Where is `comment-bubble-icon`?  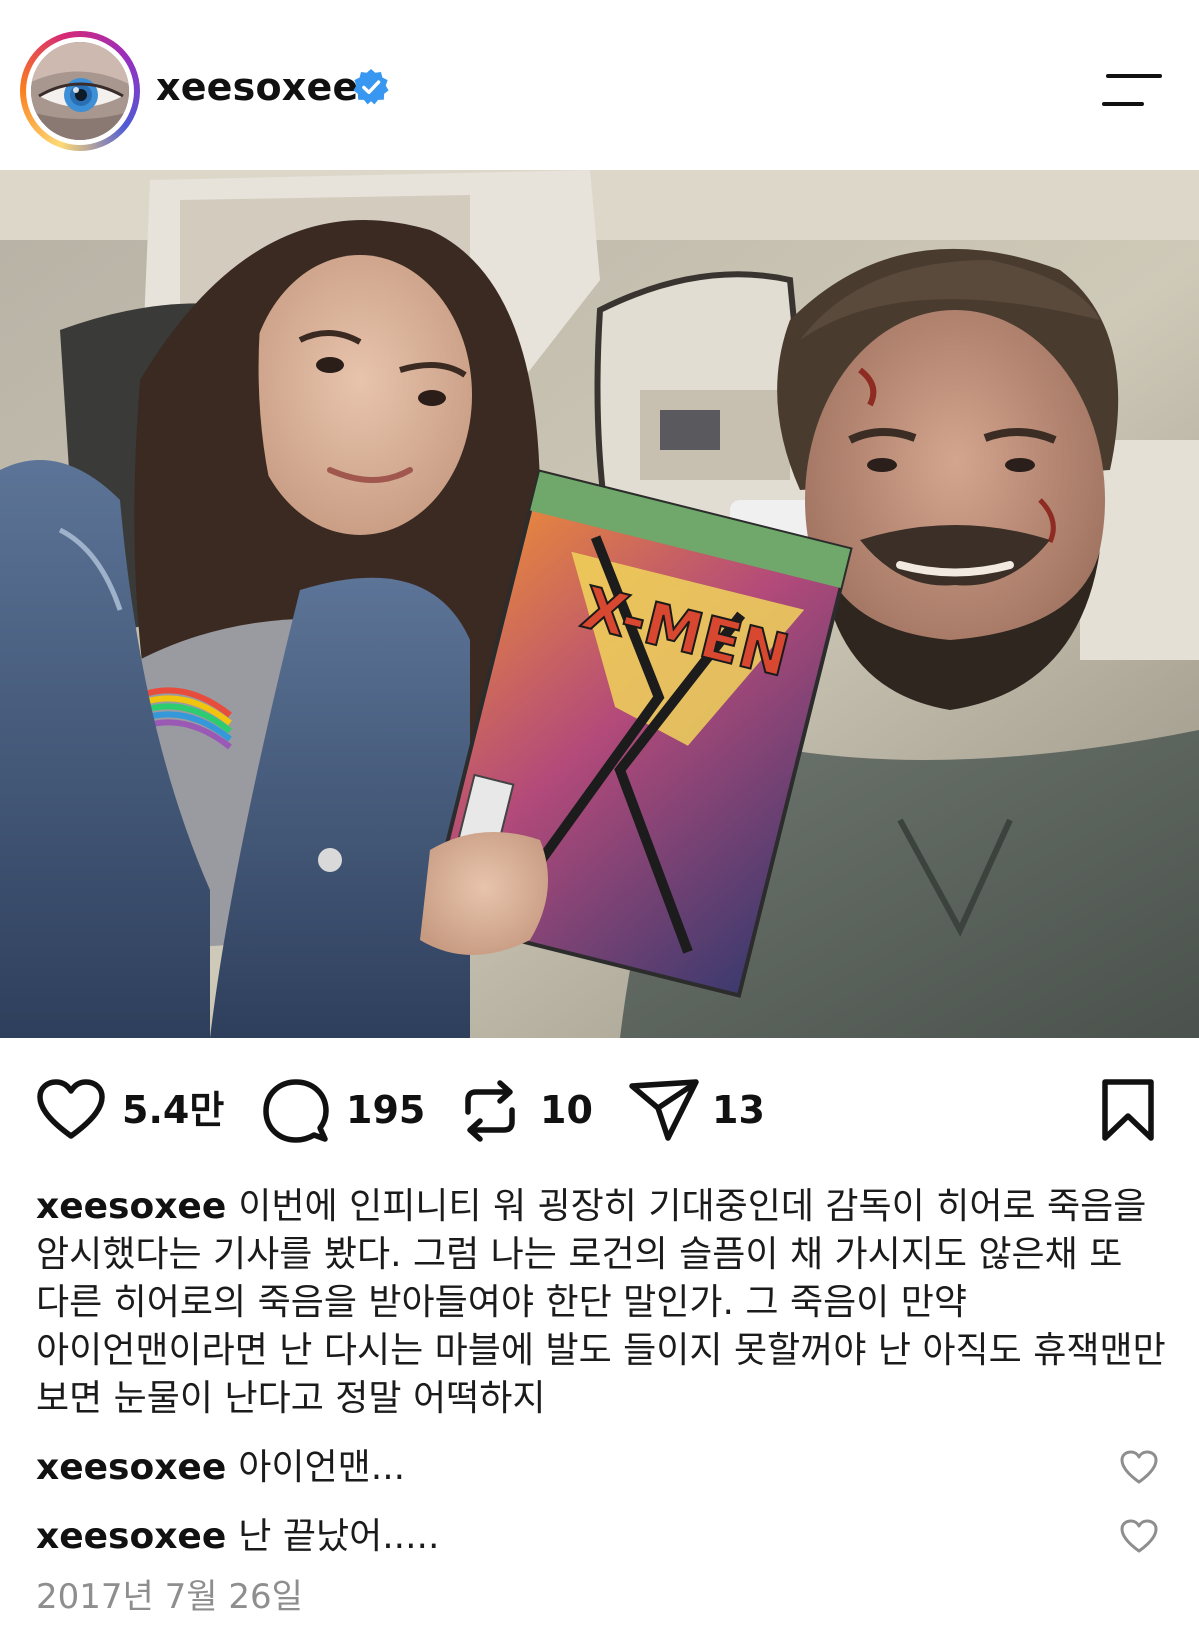 comment-bubble-icon is located at coordinates (296, 1111).